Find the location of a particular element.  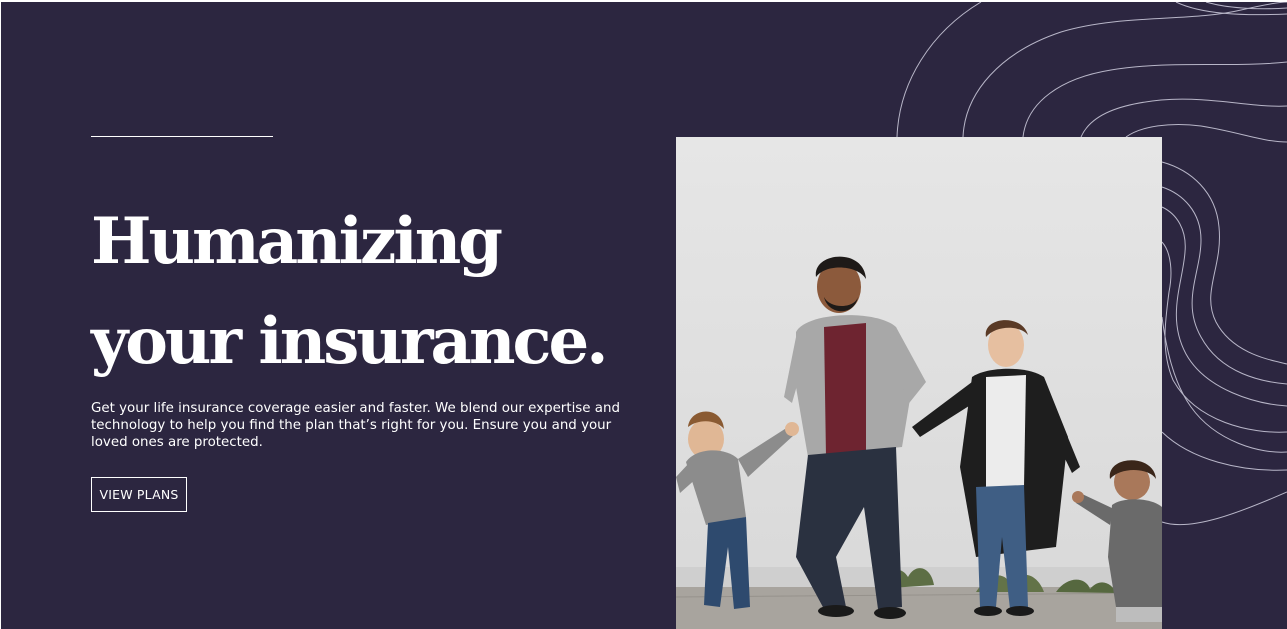

headline-line-2: your insurance. is located at coordinates (350, 341).